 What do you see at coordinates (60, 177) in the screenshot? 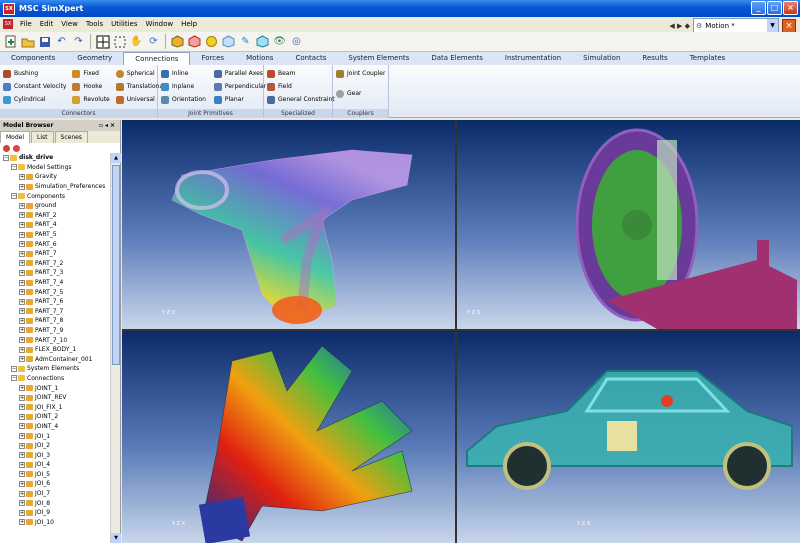
I see `tree-item: + Gravity` at bounding box center [60, 177].